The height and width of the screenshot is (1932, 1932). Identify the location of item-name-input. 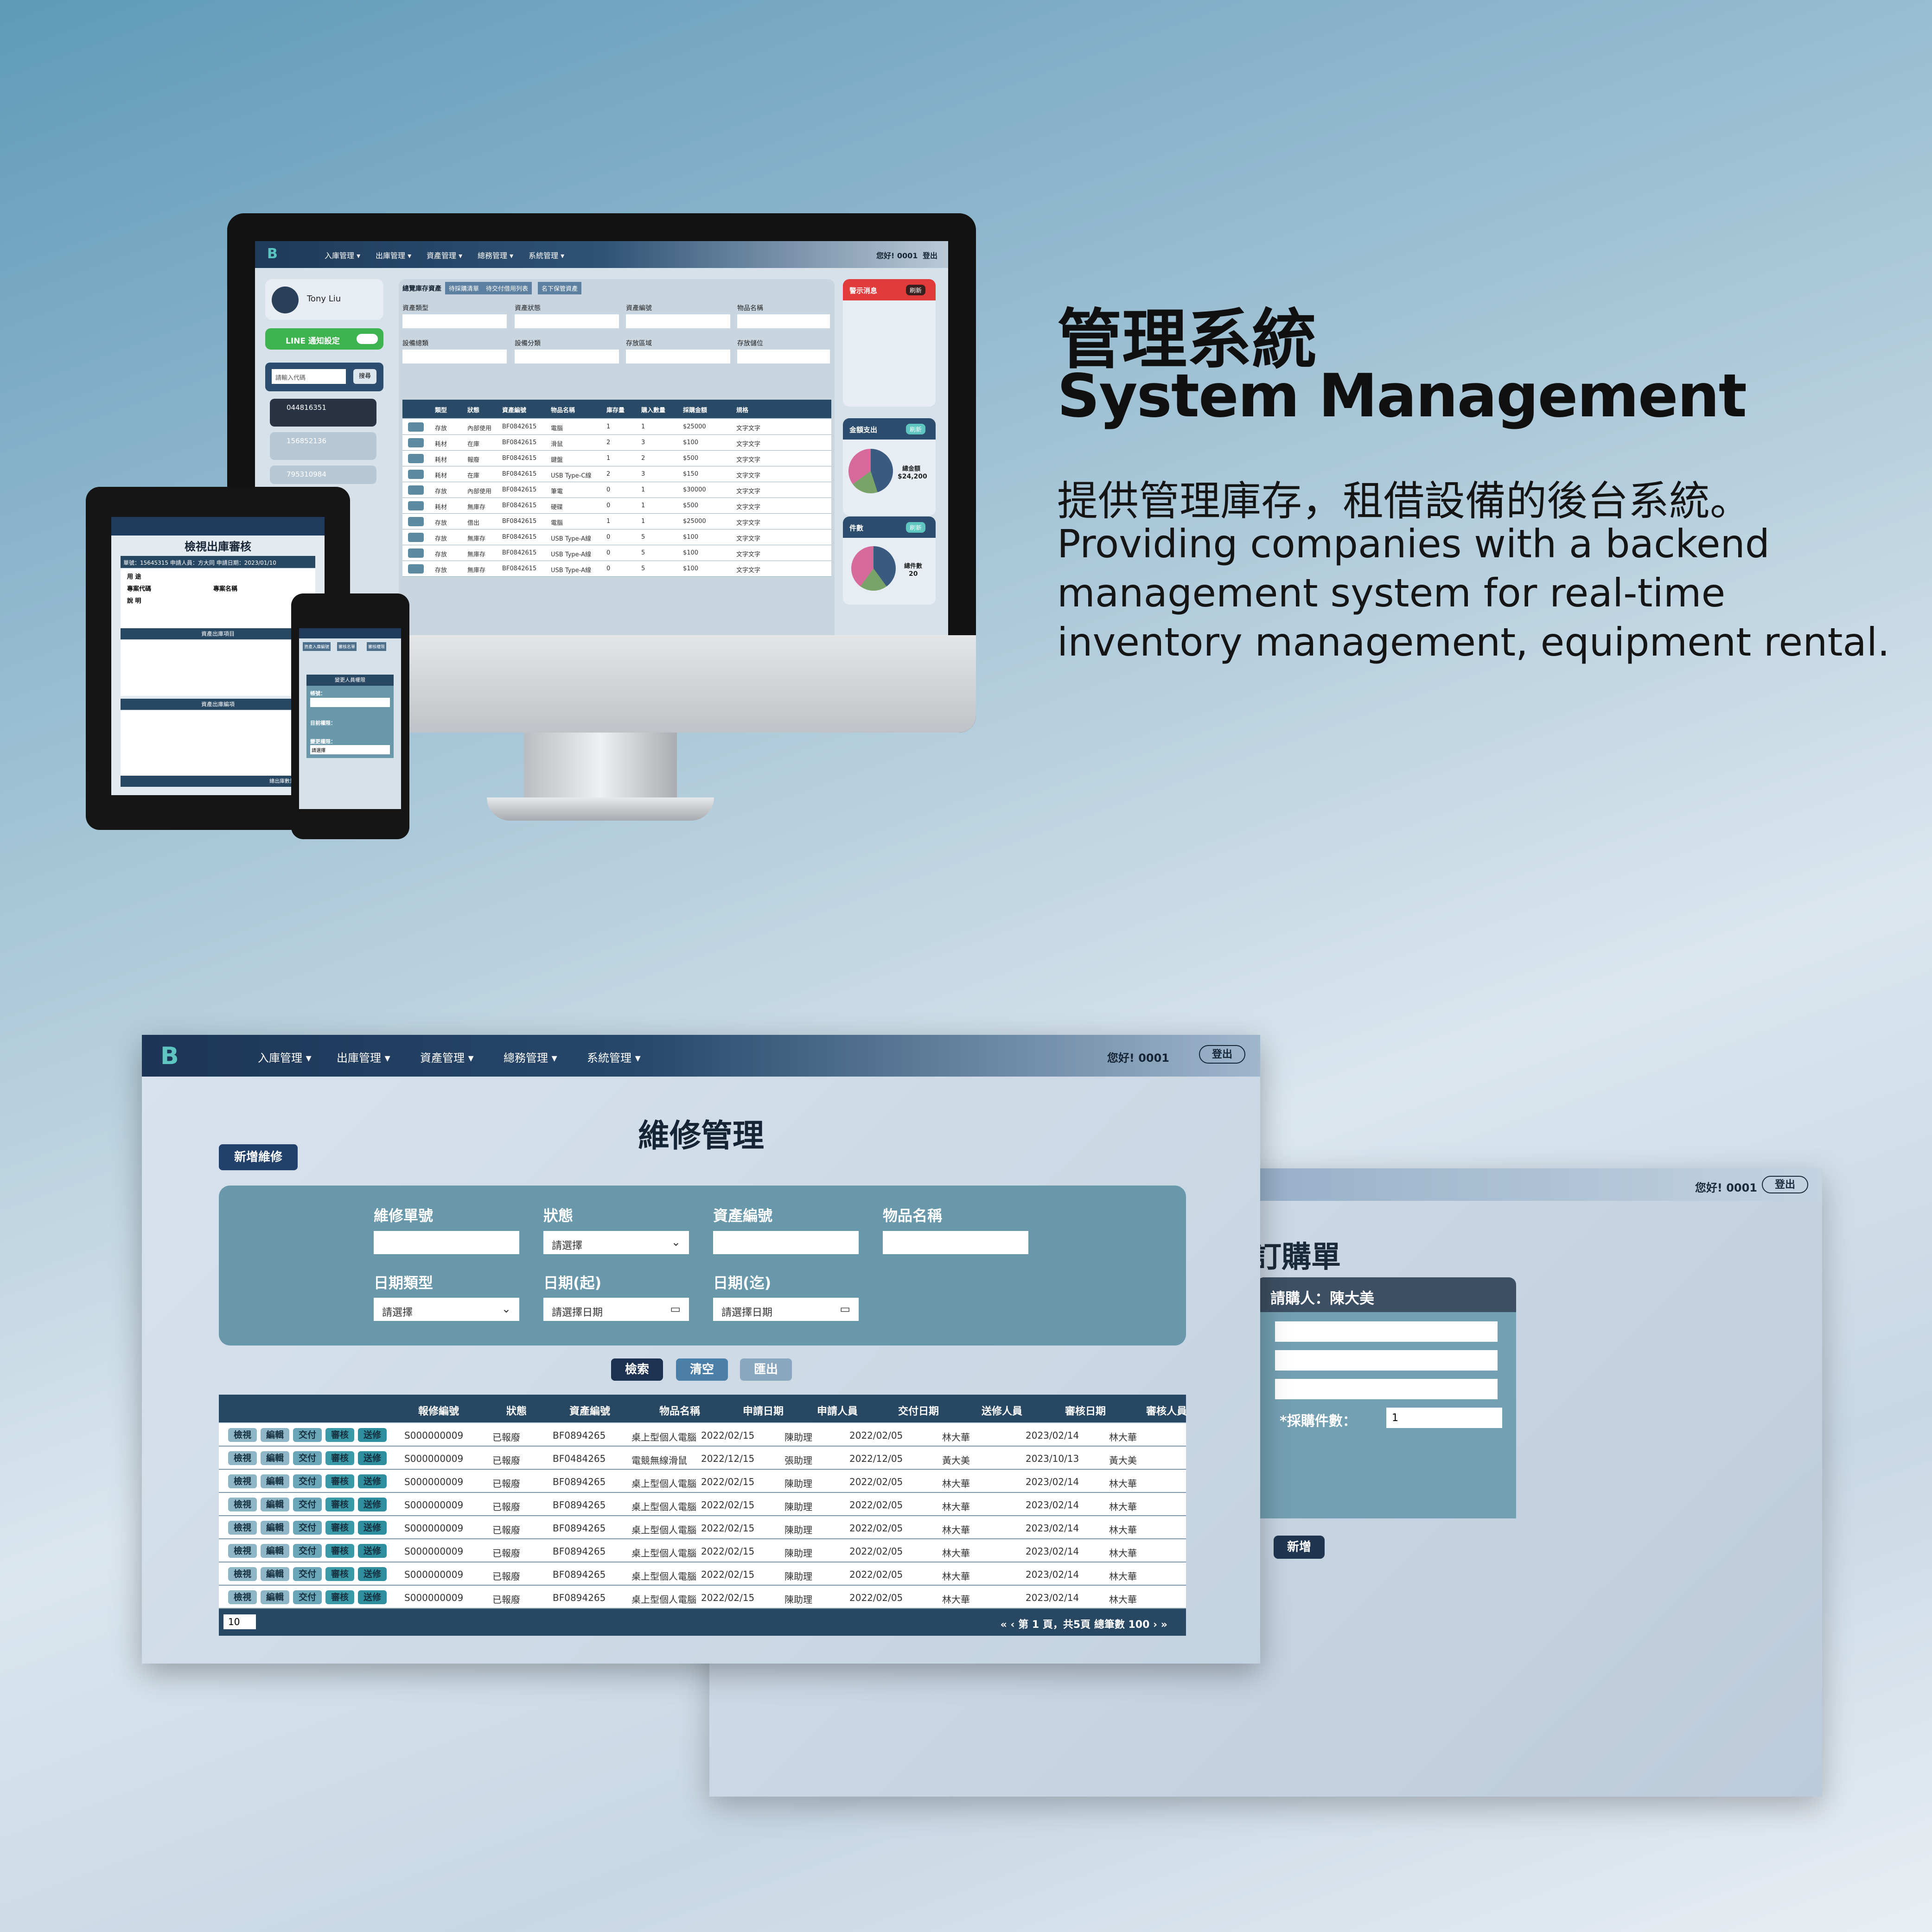
(956, 1243).